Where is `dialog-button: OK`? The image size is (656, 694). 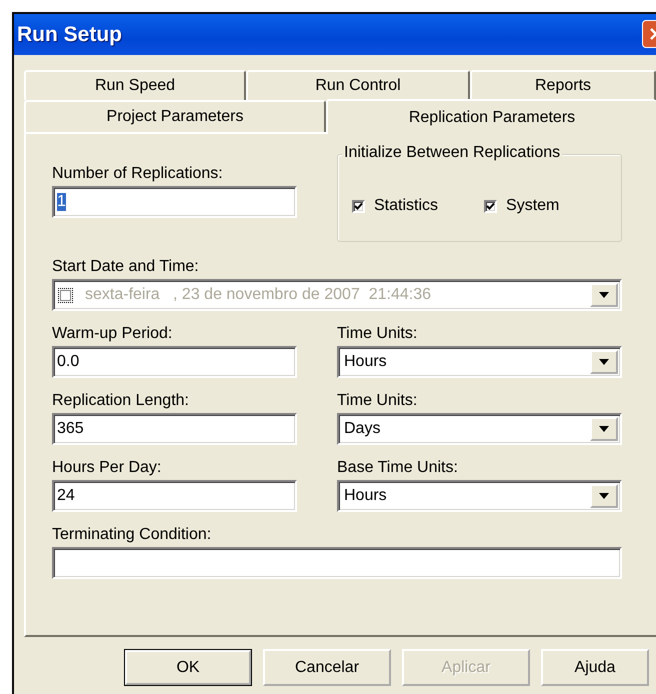
dialog-button: OK is located at coordinates (188, 667).